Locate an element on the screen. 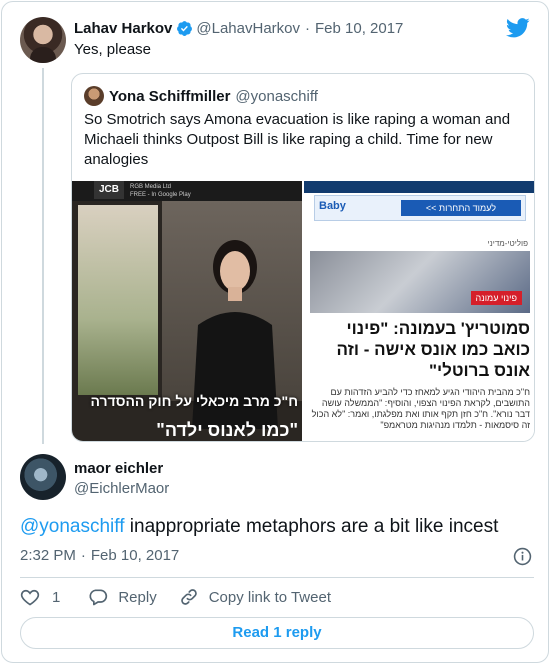 The image size is (550, 664). reply-button: Reply is located at coordinates (133, 597).